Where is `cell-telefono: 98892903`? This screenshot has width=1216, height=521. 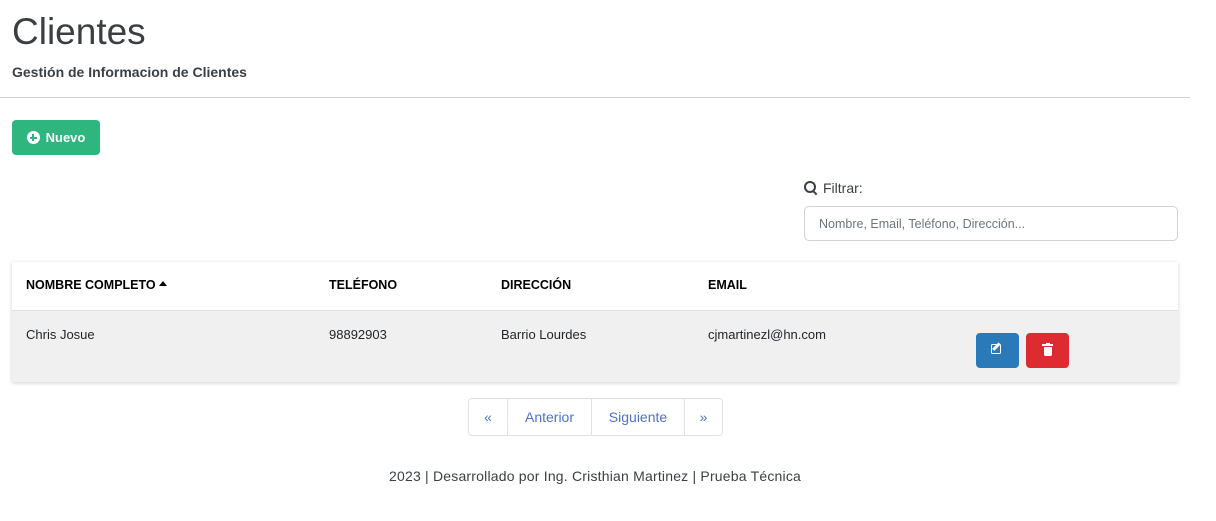 cell-telefono: 98892903 is located at coordinates (358, 334).